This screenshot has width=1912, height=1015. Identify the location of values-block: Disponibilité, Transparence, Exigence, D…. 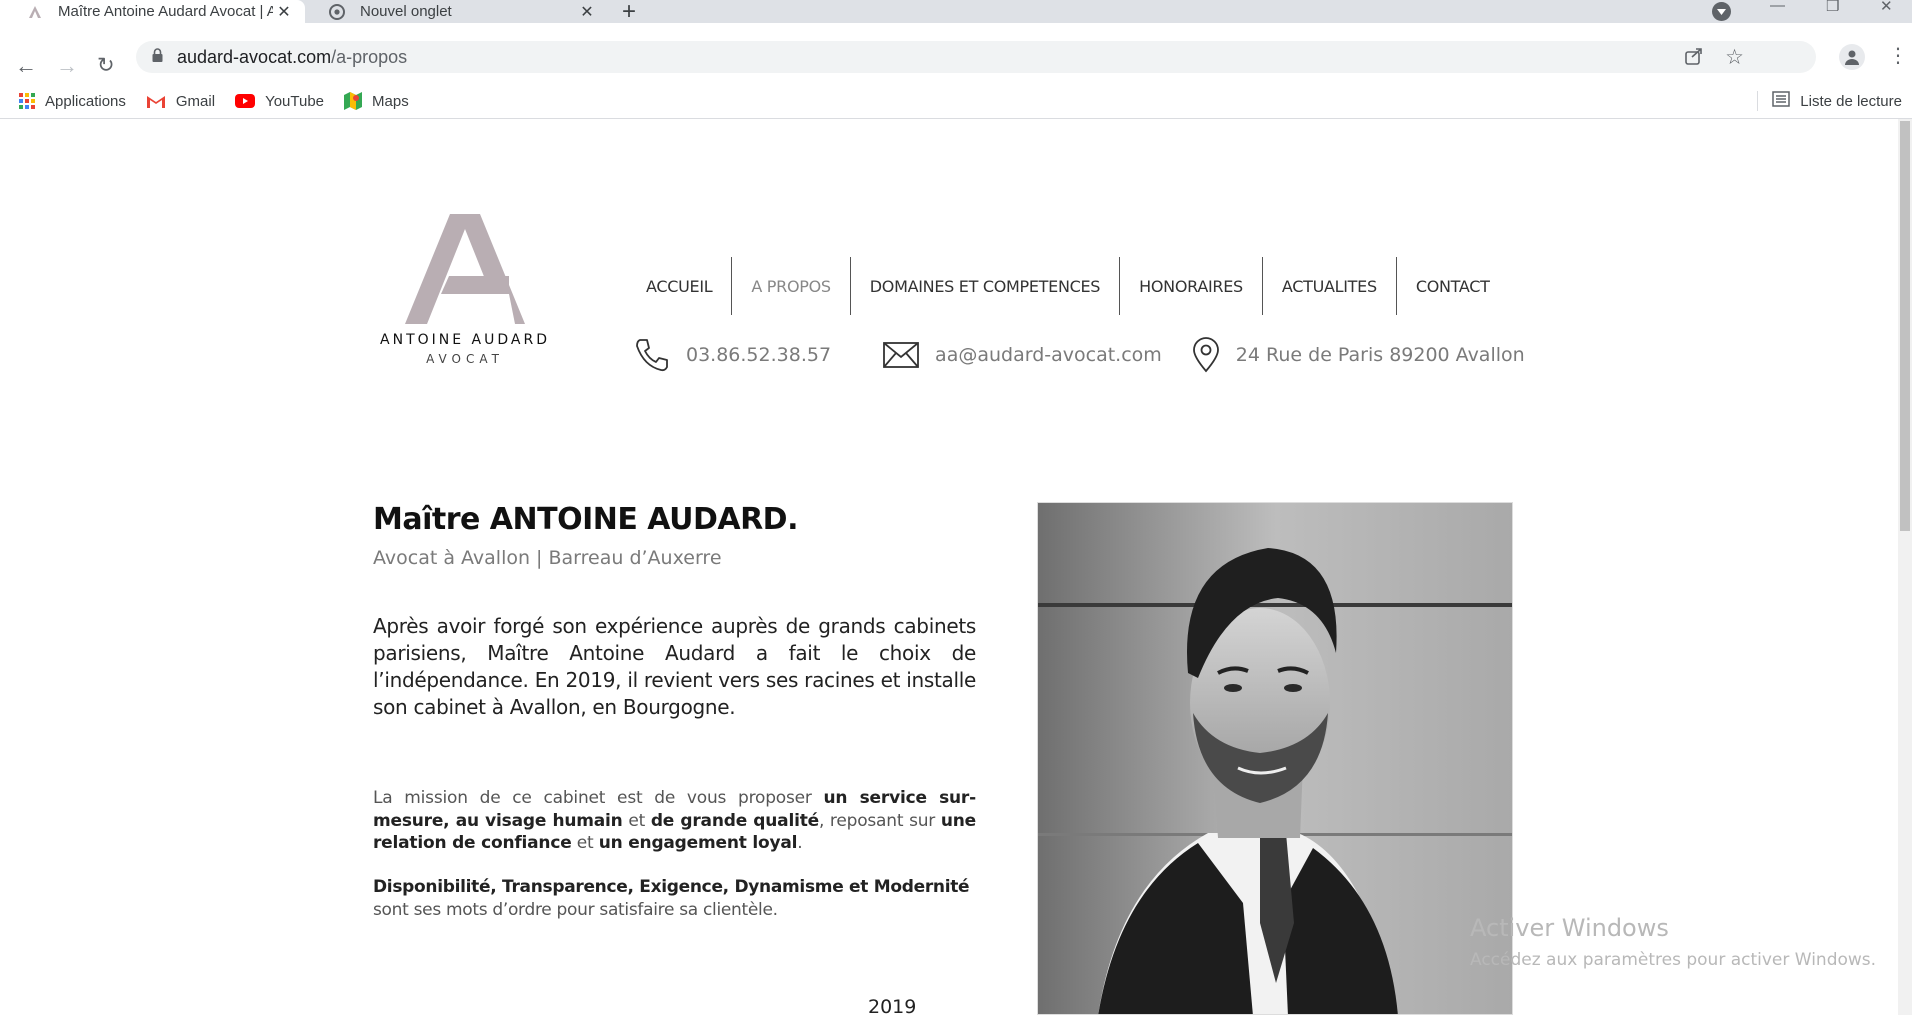
(671, 899).